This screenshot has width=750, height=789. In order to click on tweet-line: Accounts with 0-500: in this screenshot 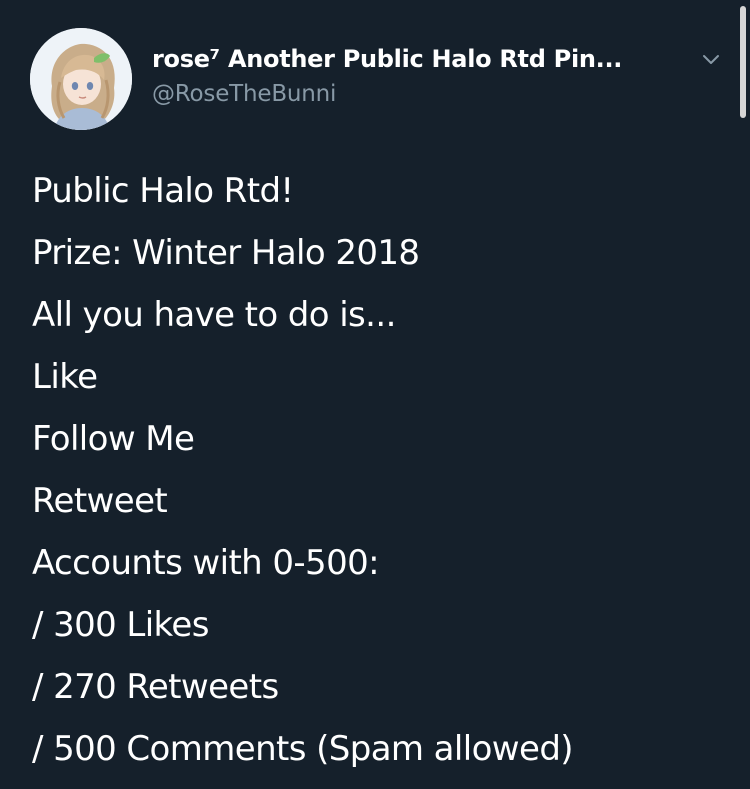, I will do `click(206, 563)`.